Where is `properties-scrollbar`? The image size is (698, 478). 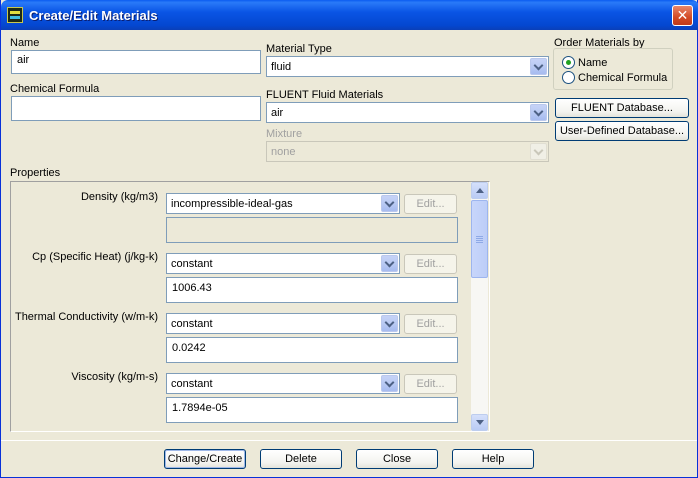
properties-scrollbar is located at coordinates (479, 306).